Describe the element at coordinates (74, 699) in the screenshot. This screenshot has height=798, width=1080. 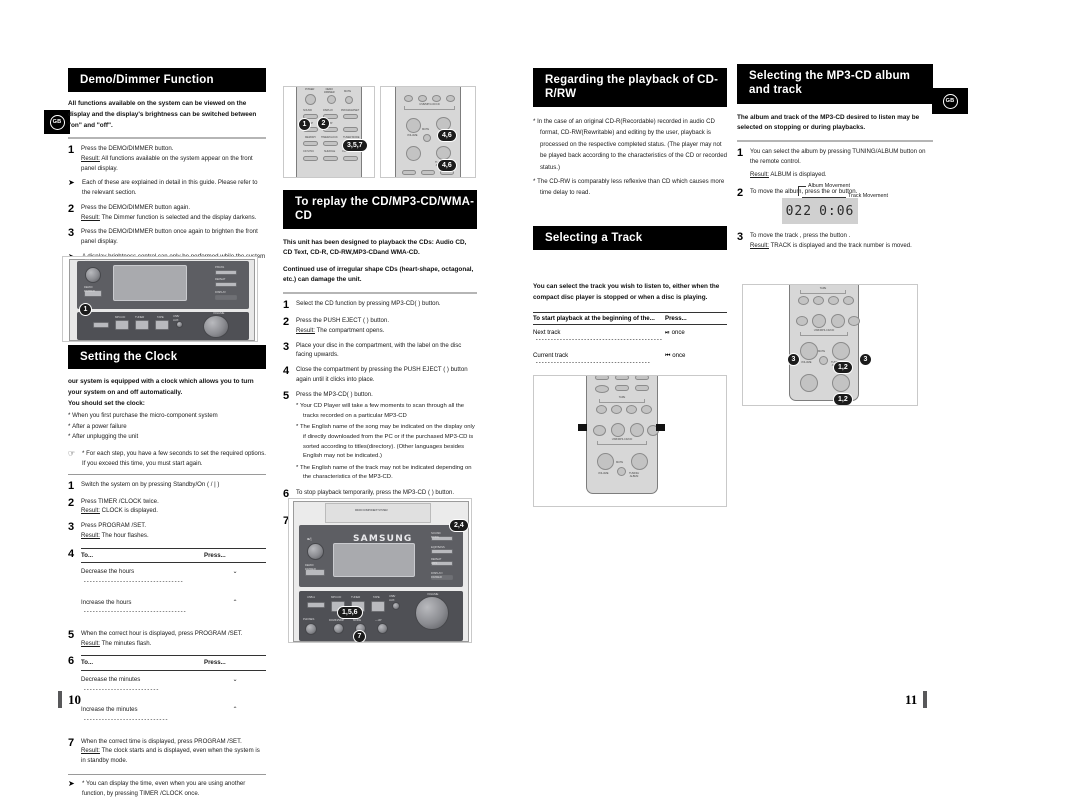
I see `page-number-value: 10` at that location.